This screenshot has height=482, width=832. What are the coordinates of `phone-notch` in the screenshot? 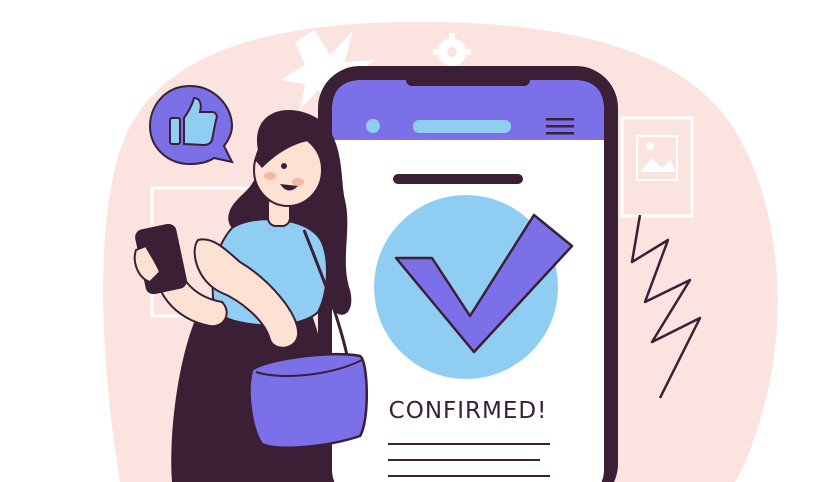 It's located at (468, 76).